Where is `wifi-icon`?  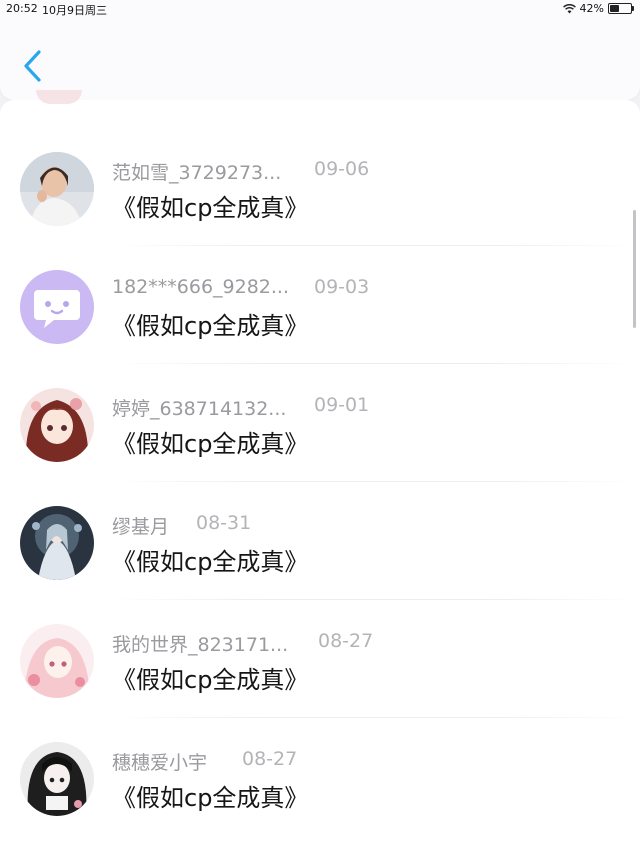
wifi-icon is located at coordinates (569, 8).